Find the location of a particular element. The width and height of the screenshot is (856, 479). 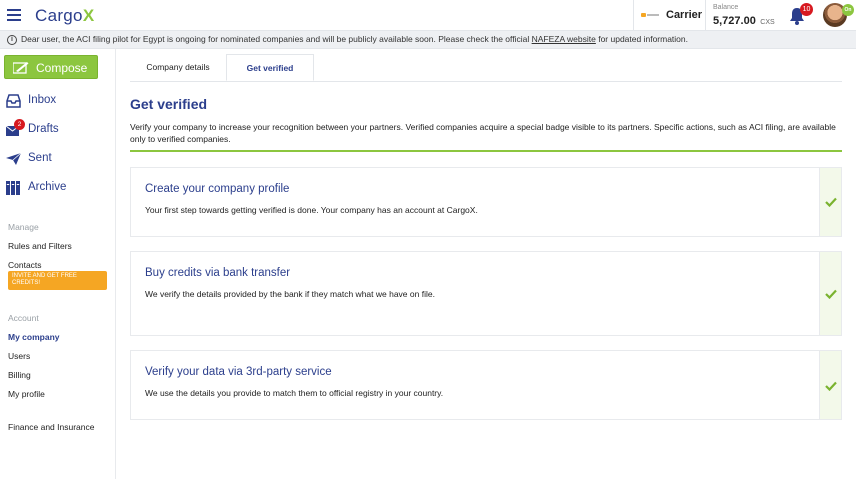

info-icon: i is located at coordinates (12, 40).